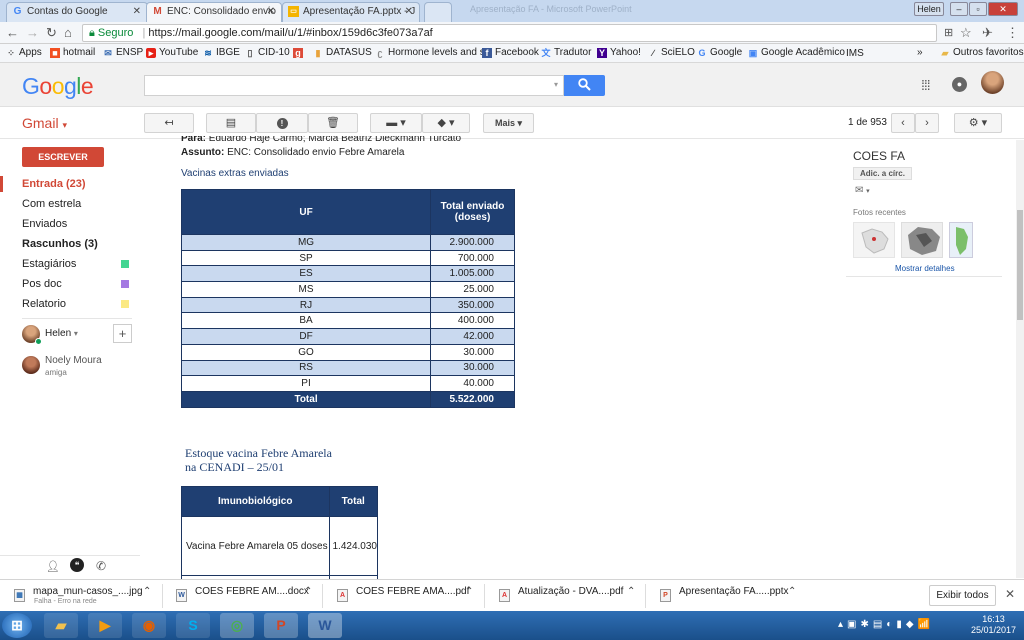 This screenshot has height=640, width=1024. What do you see at coordinates (556, 84) in the screenshot?
I see `search-dropdown-icon: ▾` at bounding box center [556, 84].